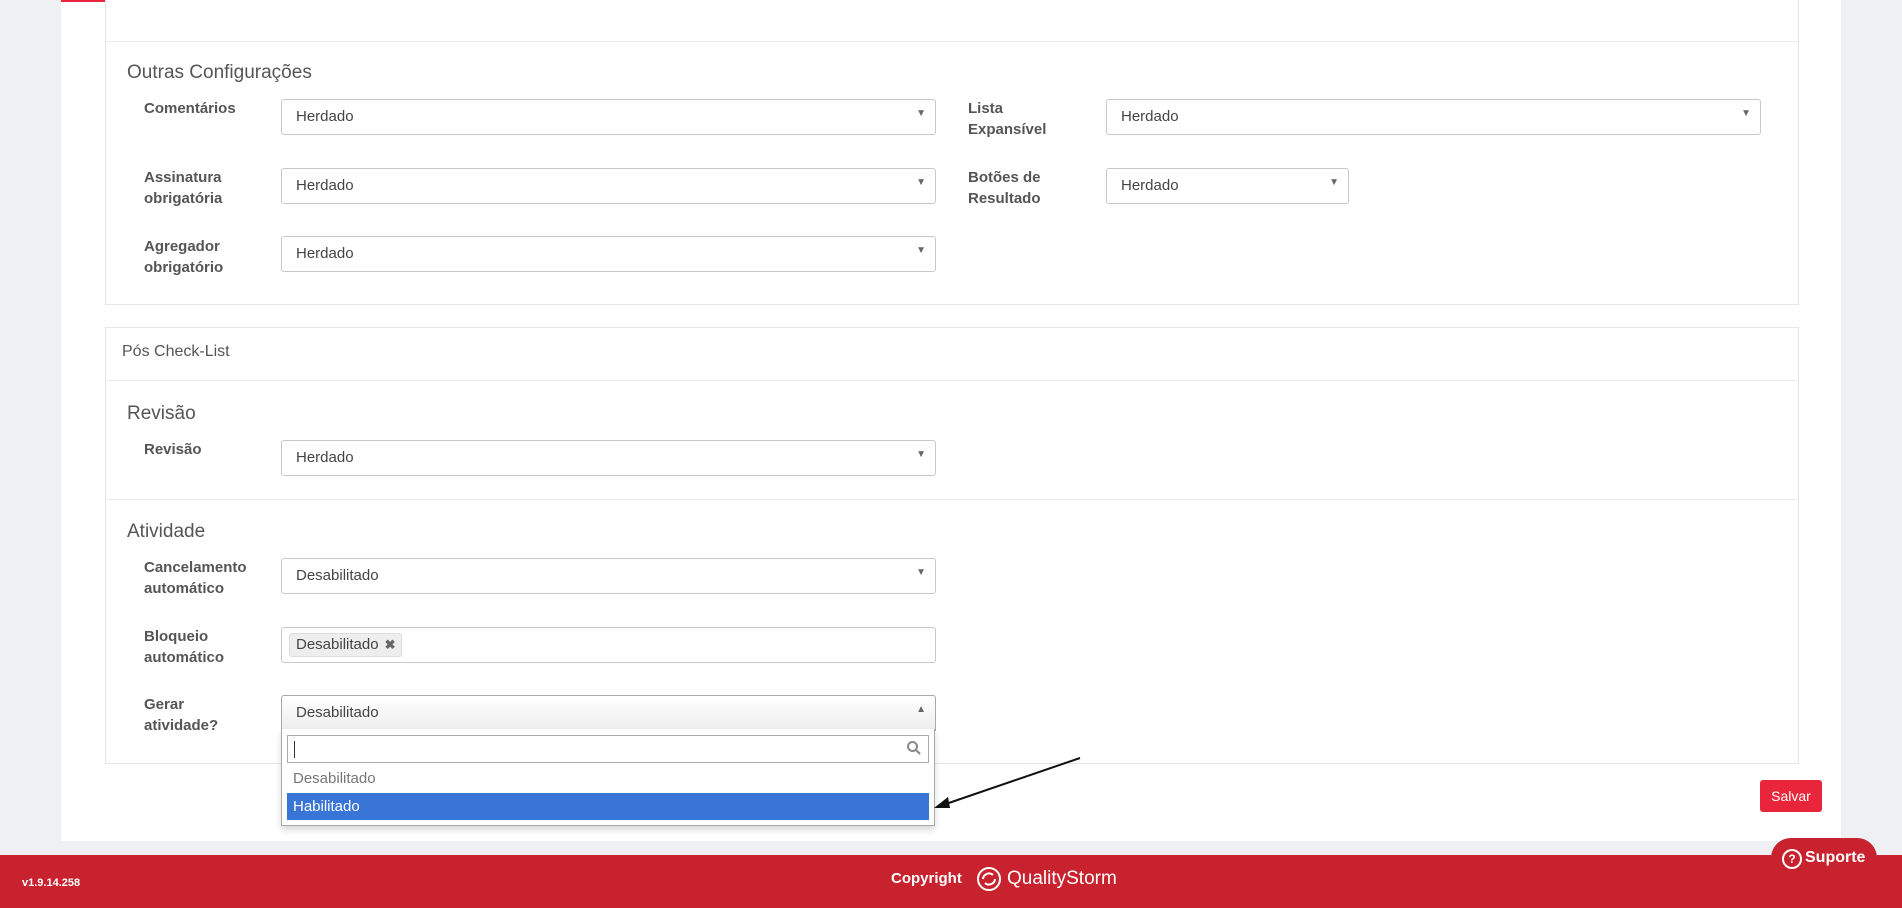 The width and height of the screenshot is (1902, 908). What do you see at coordinates (183, 188) in the screenshot?
I see `label-assinatura: Assinatura obrigatória` at bounding box center [183, 188].